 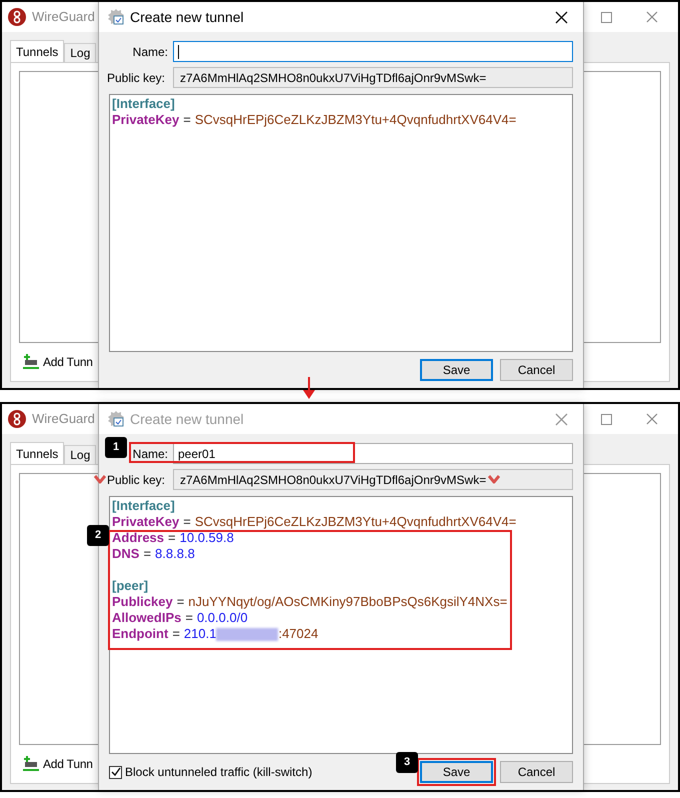 I want to click on config-key: AllowedIPs, so click(x=147, y=618).